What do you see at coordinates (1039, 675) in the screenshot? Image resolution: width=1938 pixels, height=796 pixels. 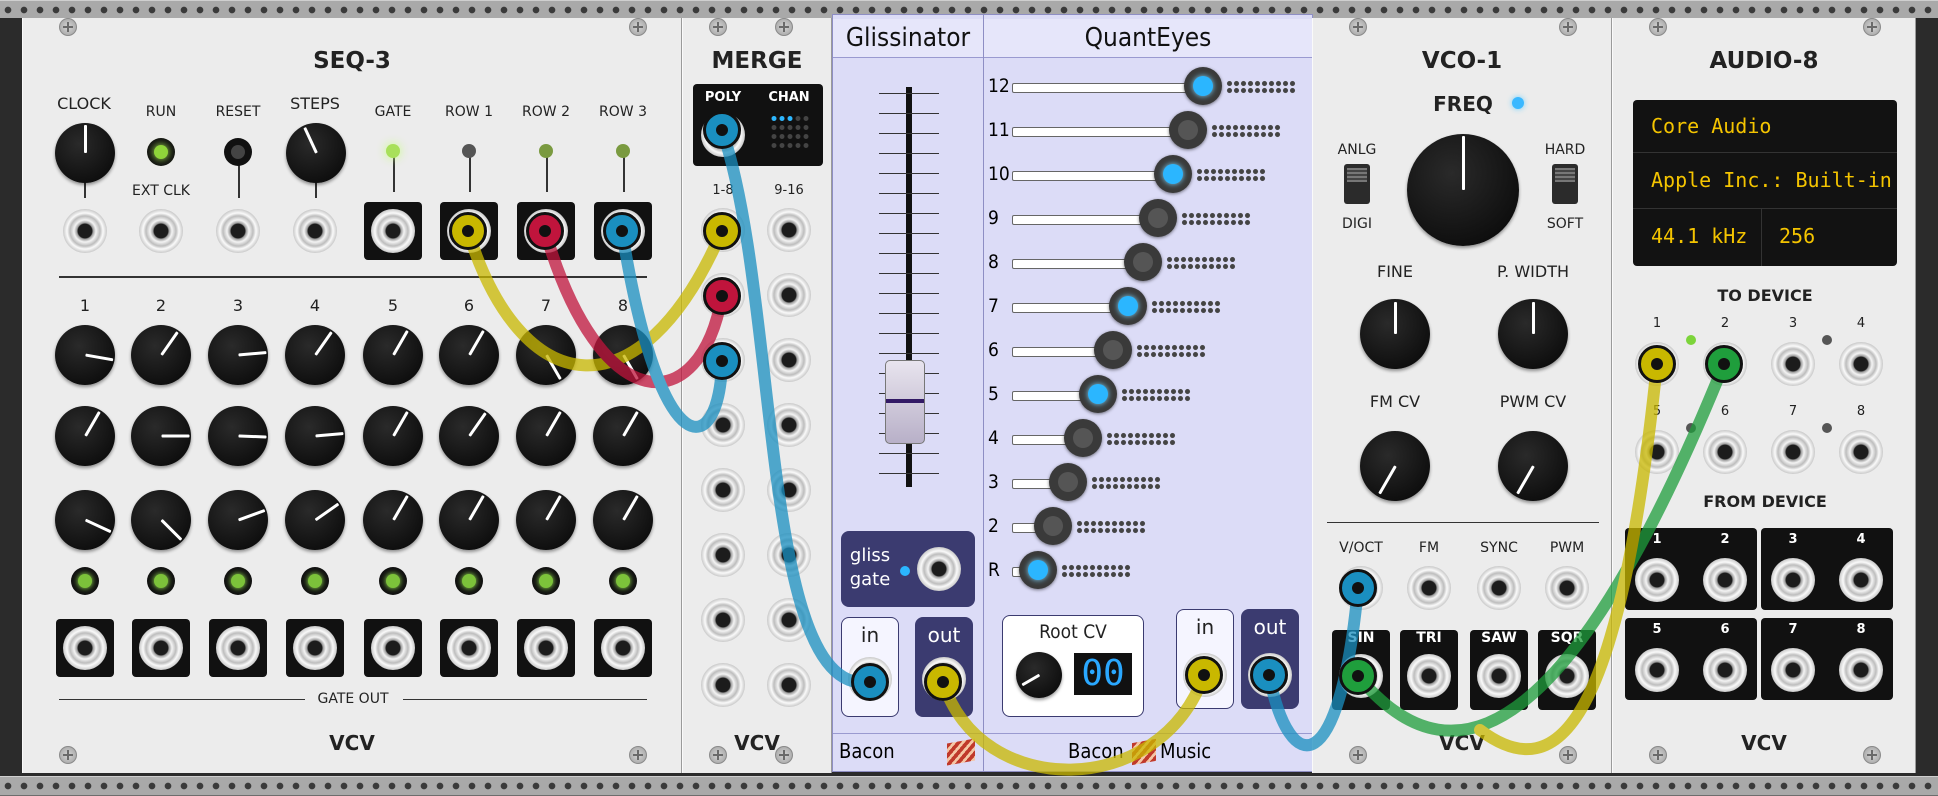 I see `root-knob` at bounding box center [1039, 675].